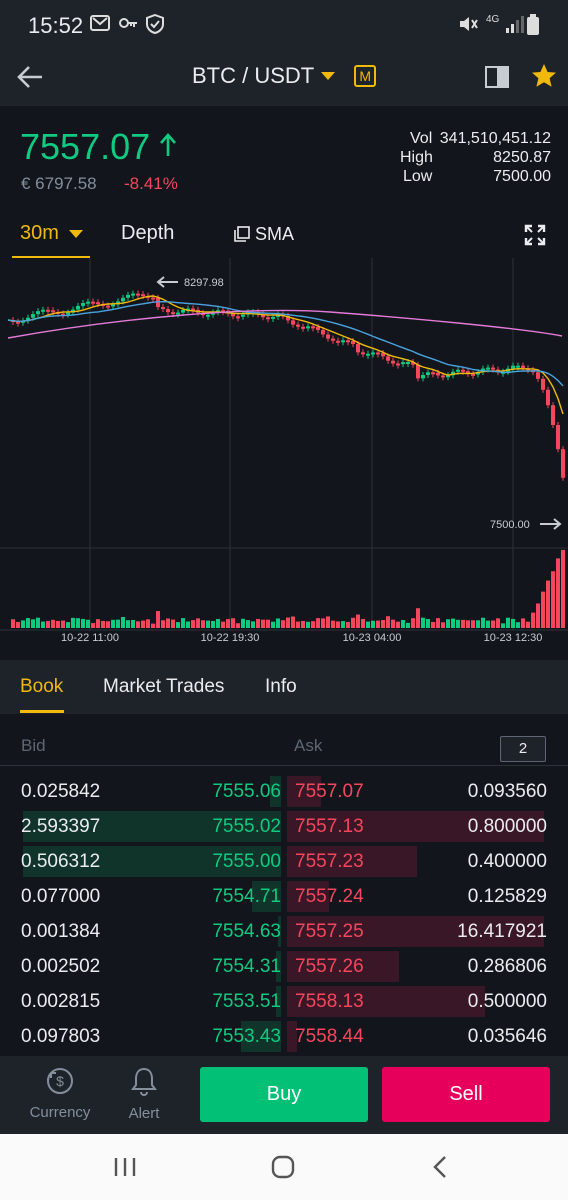  What do you see at coordinates (61, 826) in the screenshot?
I see `bid-qty: 2.593397` at bounding box center [61, 826].